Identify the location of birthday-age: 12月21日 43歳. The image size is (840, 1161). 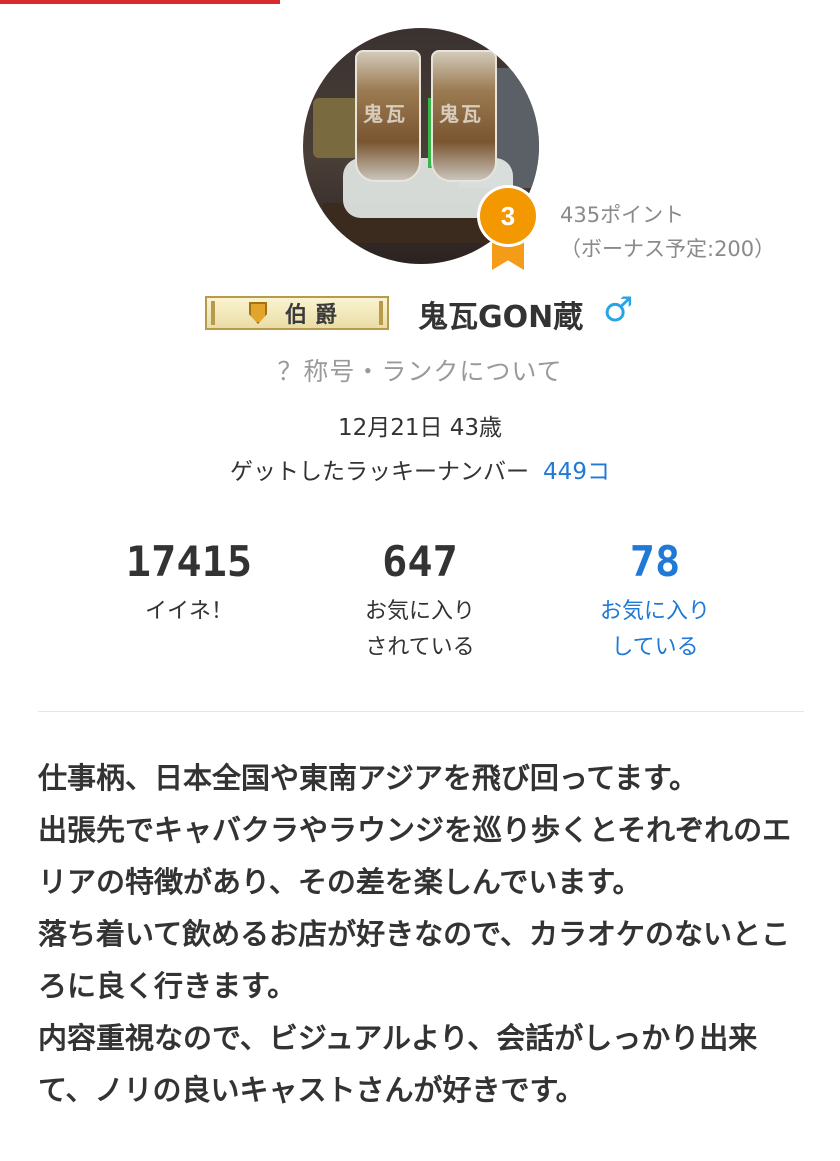
(420, 428).